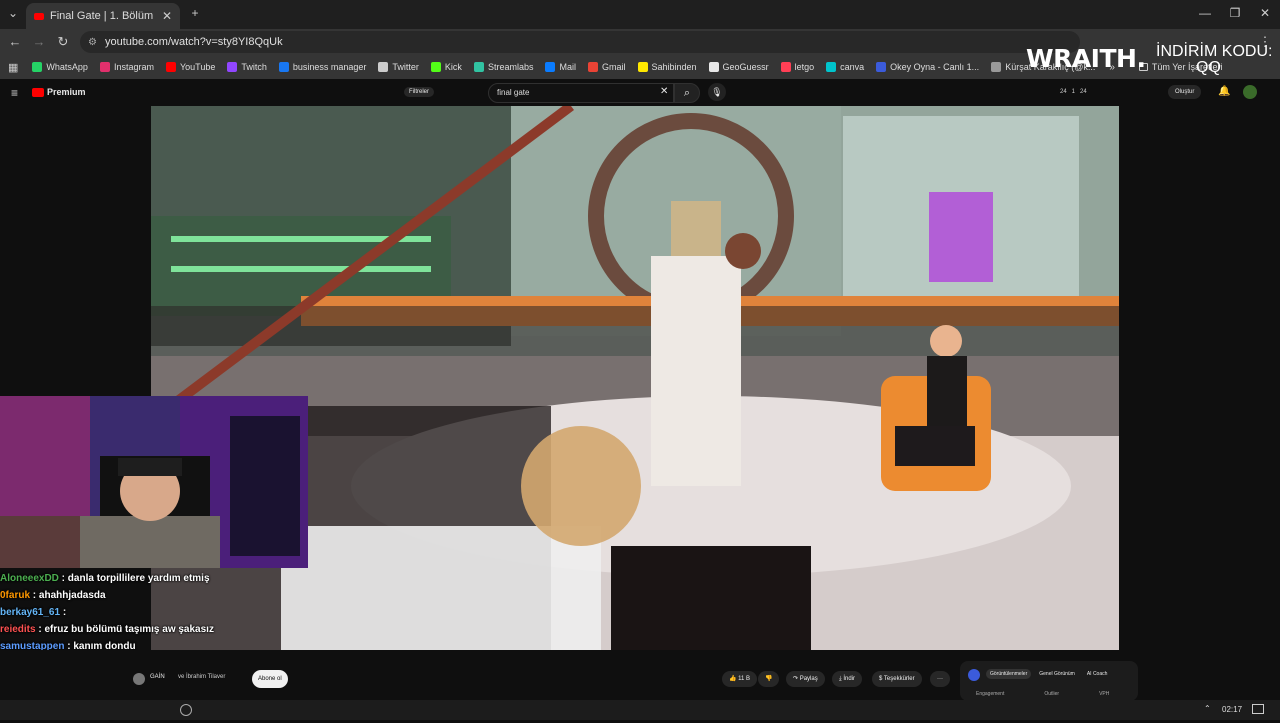 This screenshot has width=1280, height=723. Describe the element at coordinates (160, 595) in the screenshot. I see `chat-message: 0faruk : ahahhjadasda` at that location.